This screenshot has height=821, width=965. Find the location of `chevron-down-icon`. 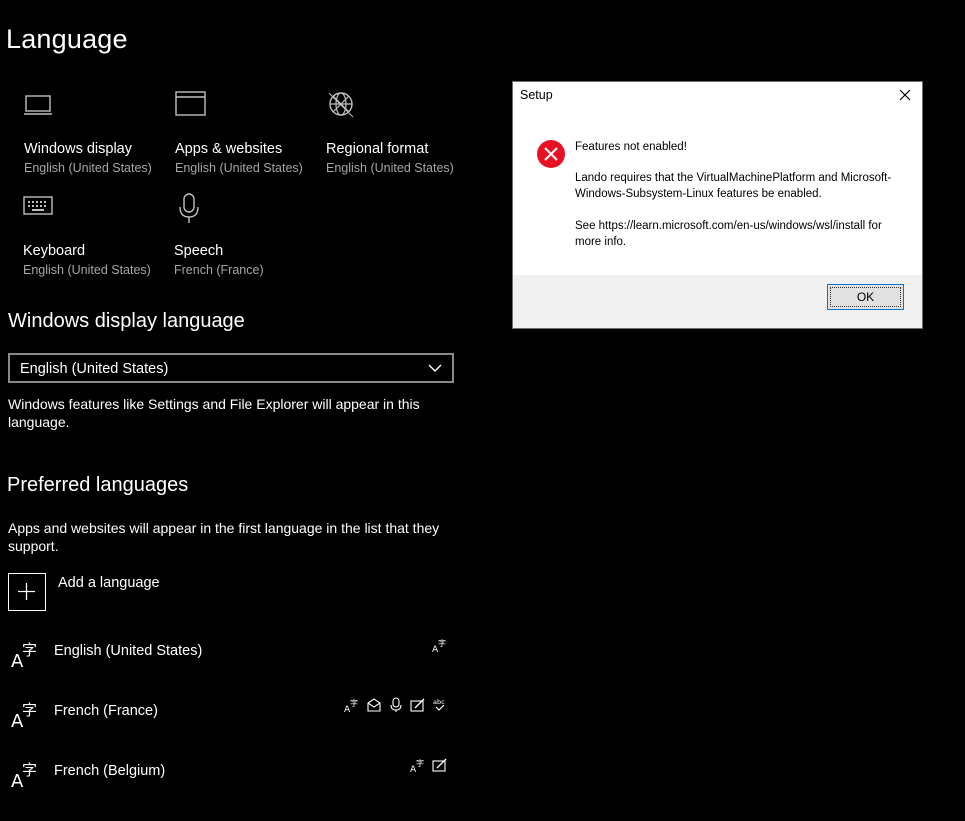

chevron-down-icon is located at coordinates (435, 368).